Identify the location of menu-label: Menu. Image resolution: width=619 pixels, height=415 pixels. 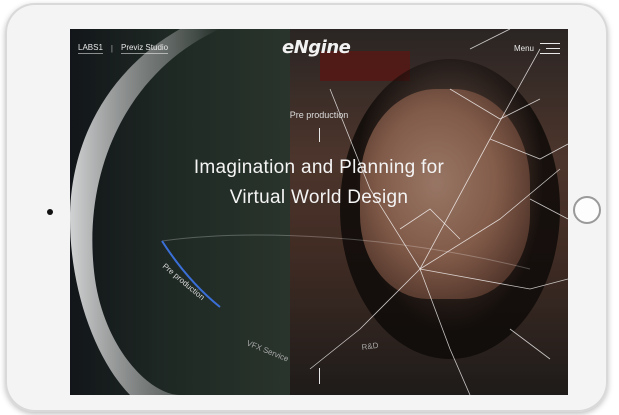
(523, 48).